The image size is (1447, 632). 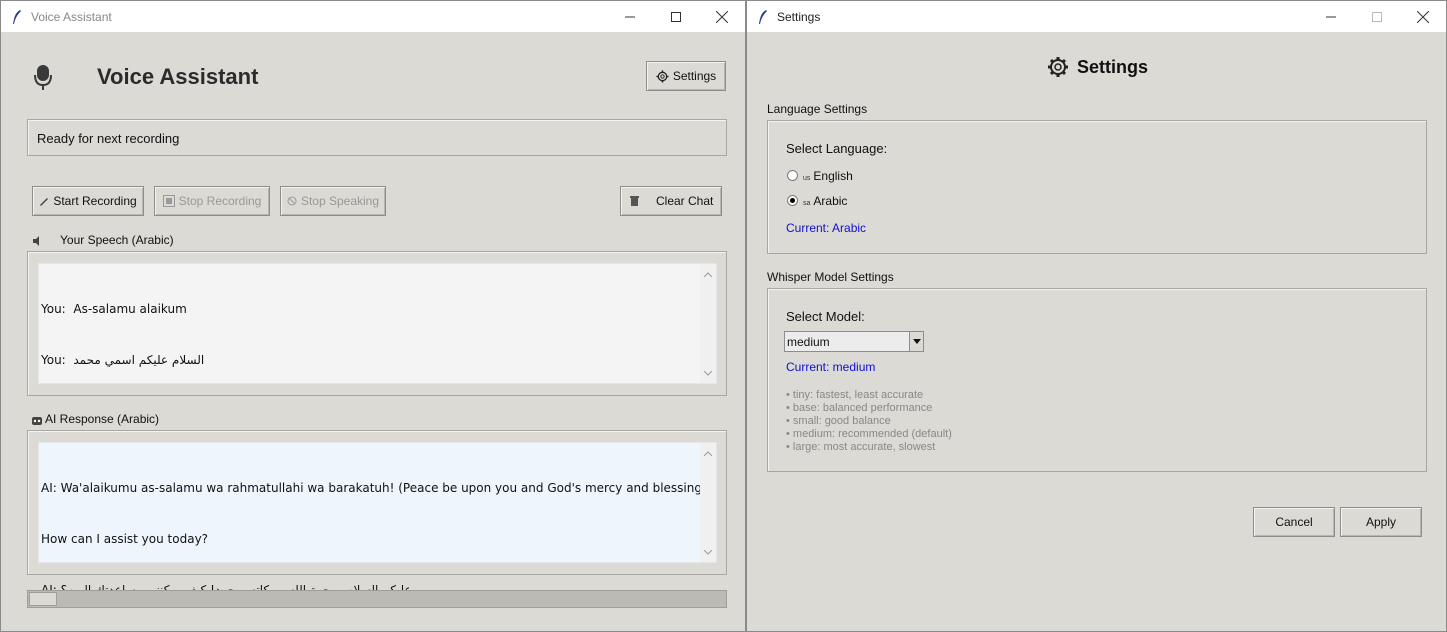 What do you see at coordinates (869, 434) in the screenshot?
I see `model-note: • medium: recommended (default)` at bounding box center [869, 434].